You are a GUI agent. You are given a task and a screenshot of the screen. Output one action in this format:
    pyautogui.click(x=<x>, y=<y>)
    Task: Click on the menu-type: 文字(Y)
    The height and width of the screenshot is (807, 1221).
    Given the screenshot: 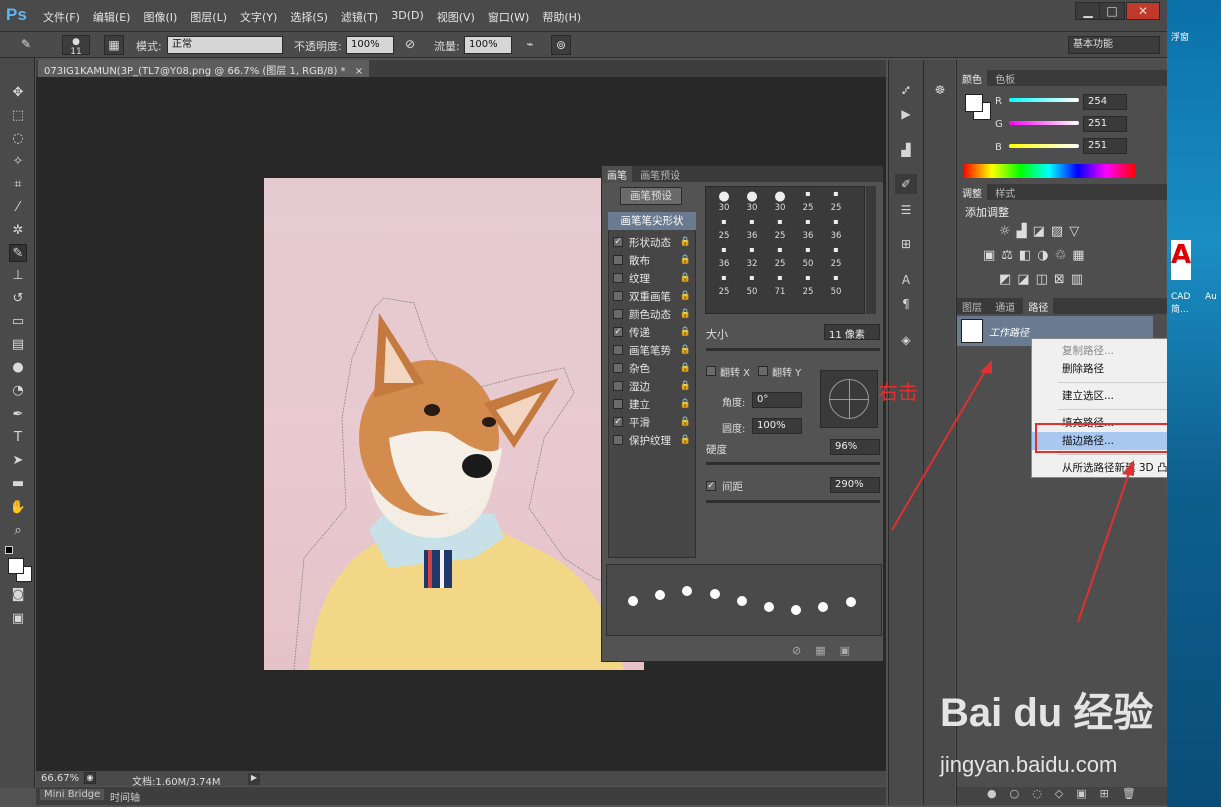 What is the action you would take?
    pyautogui.click(x=258, y=17)
    